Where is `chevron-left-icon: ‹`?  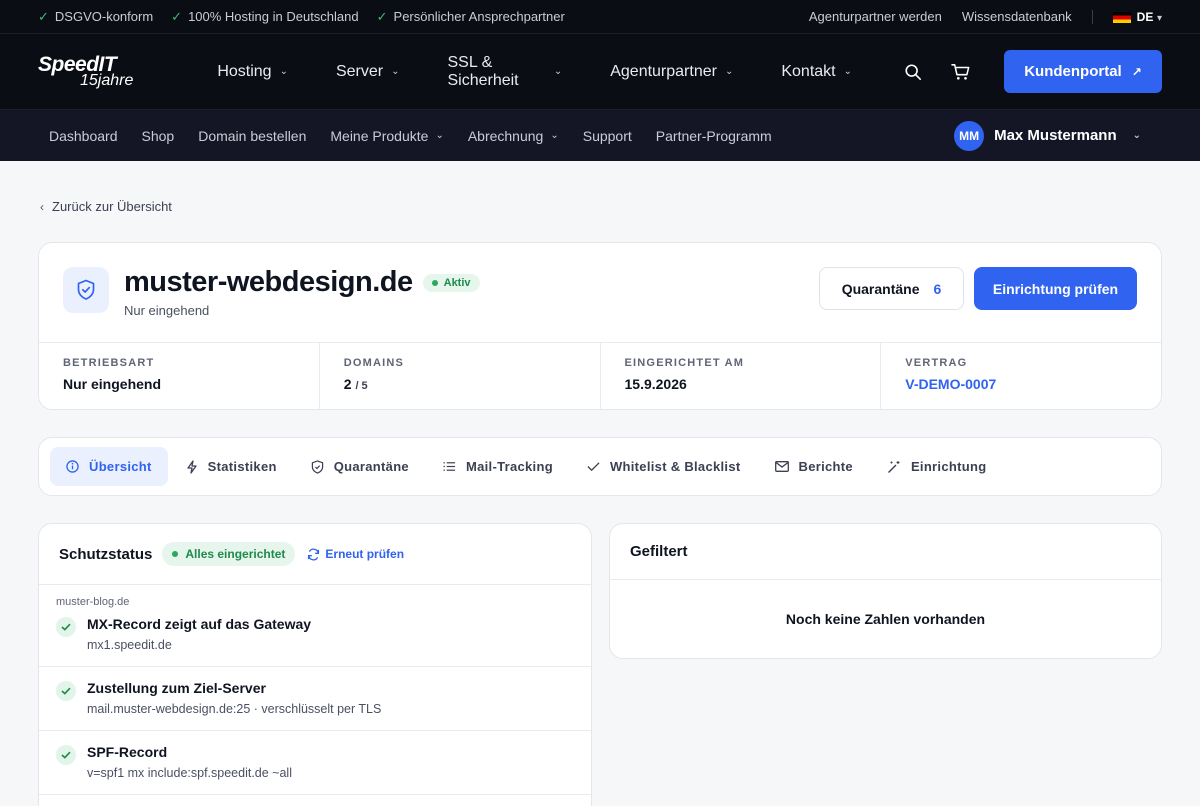
chevron-left-icon: ‹ is located at coordinates (42, 206).